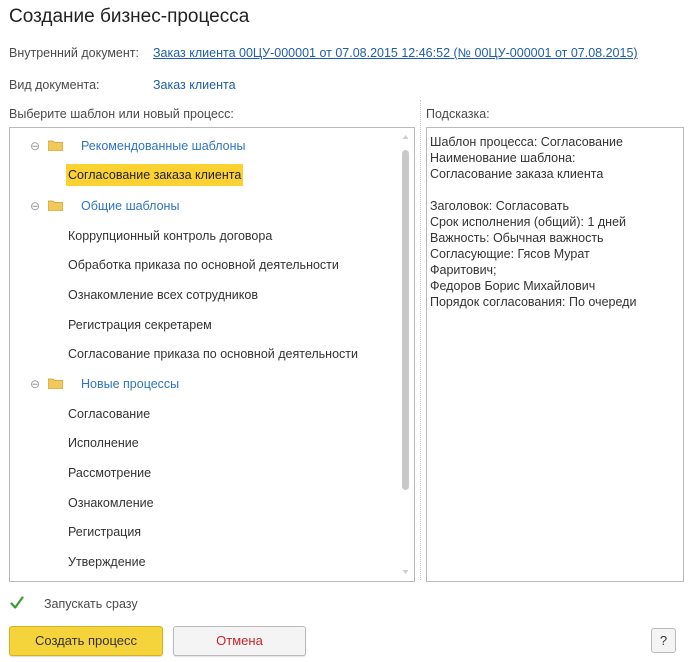 The height and width of the screenshot is (662, 694). What do you see at coordinates (163, 295) in the screenshot?
I see `tree-item: Ознакомление всех сотрудников` at bounding box center [163, 295].